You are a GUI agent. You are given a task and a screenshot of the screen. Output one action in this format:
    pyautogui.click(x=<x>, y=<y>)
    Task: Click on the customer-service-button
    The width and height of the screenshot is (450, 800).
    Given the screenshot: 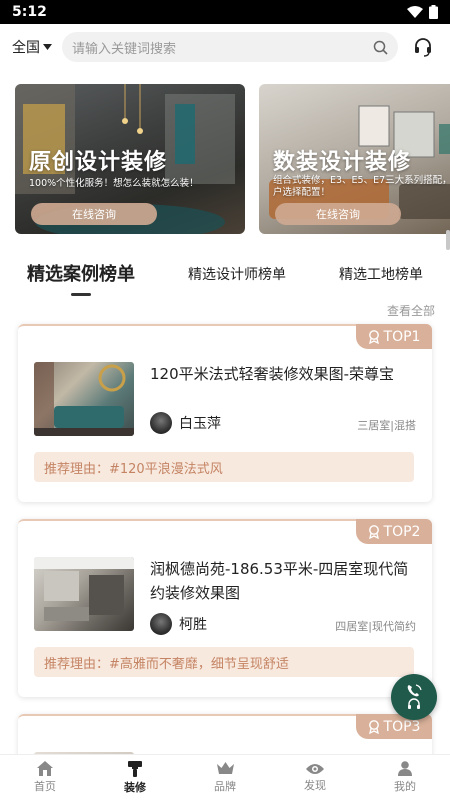 What is the action you would take?
    pyautogui.click(x=423, y=47)
    